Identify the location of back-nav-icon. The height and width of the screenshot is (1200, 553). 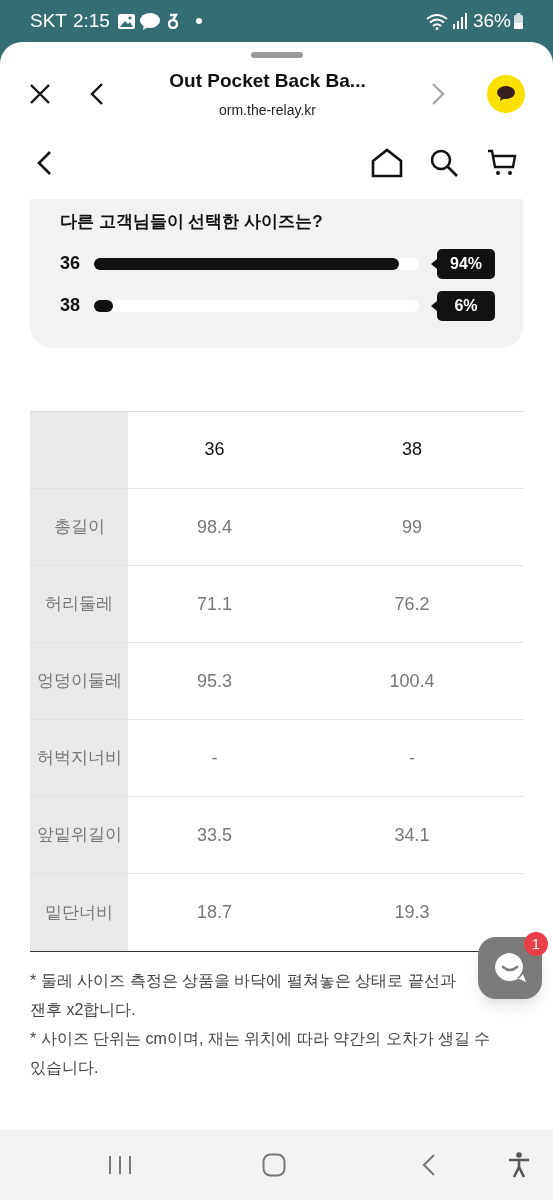
(429, 1165).